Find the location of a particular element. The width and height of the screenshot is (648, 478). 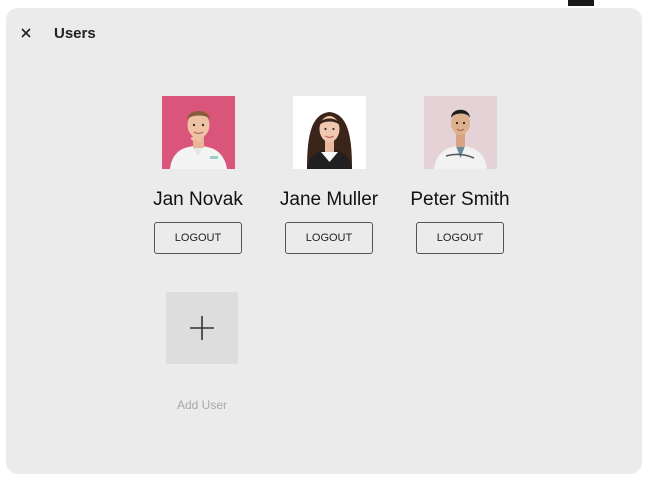

logout-button-jan-novak: LOGOUT is located at coordinates (198, 238).